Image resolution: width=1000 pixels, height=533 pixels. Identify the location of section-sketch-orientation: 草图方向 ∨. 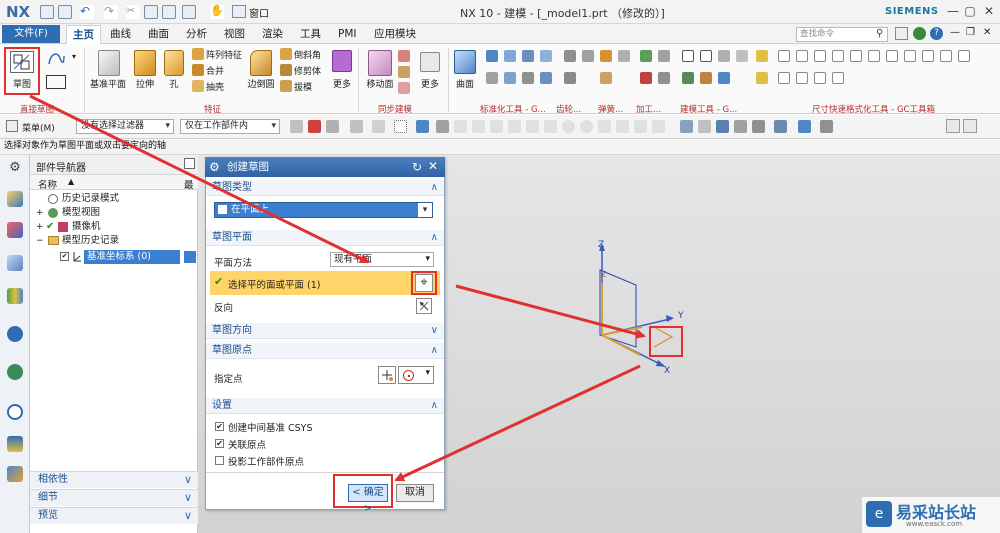
(325, 331).